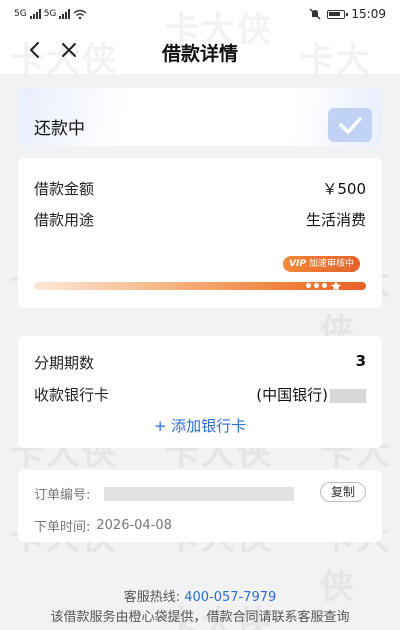  I want to click on status-bar: 5G 5G 15:09, so click(200, 14).